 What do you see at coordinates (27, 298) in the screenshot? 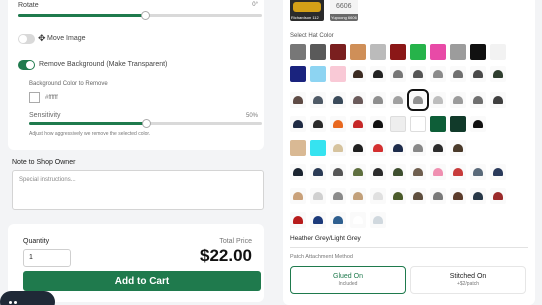
I see `chat-widget-button` at bounding box center [27, 298].